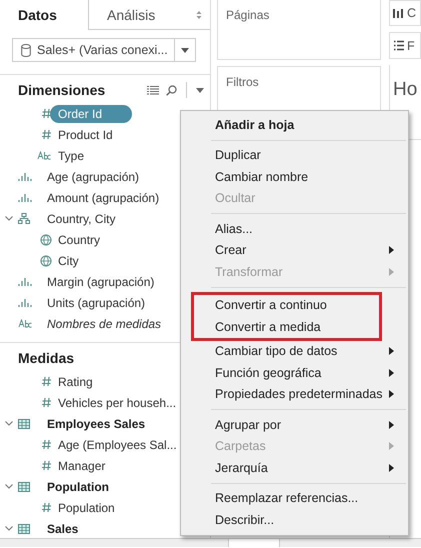 This screenshot has width=421, height=548. What do you see at coordinates (78, 382) in the screenshot?
I see `field-pill: Rating` at bounding box center [78, 382].